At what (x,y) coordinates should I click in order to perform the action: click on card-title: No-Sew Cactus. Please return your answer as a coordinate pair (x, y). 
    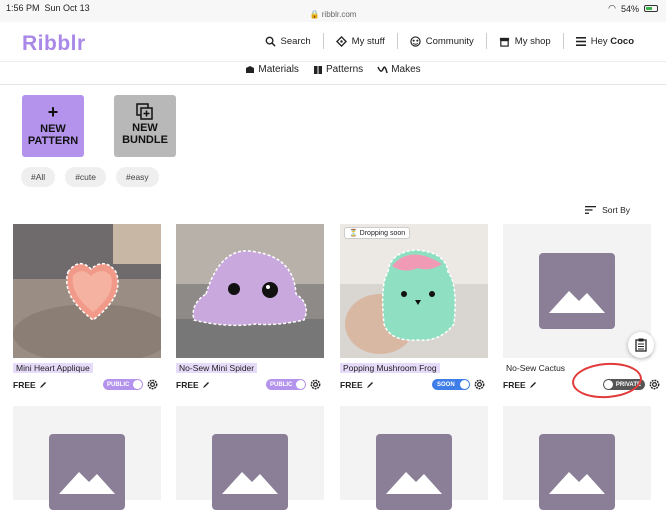
    Looking at the image, I should click on (535, 368).